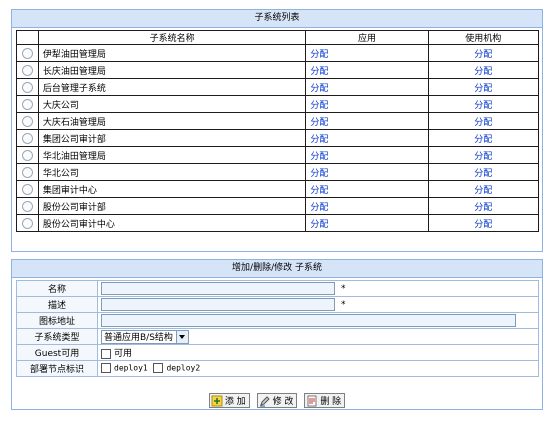  I want to click on desc-required-mark: *, so click(343, 305).